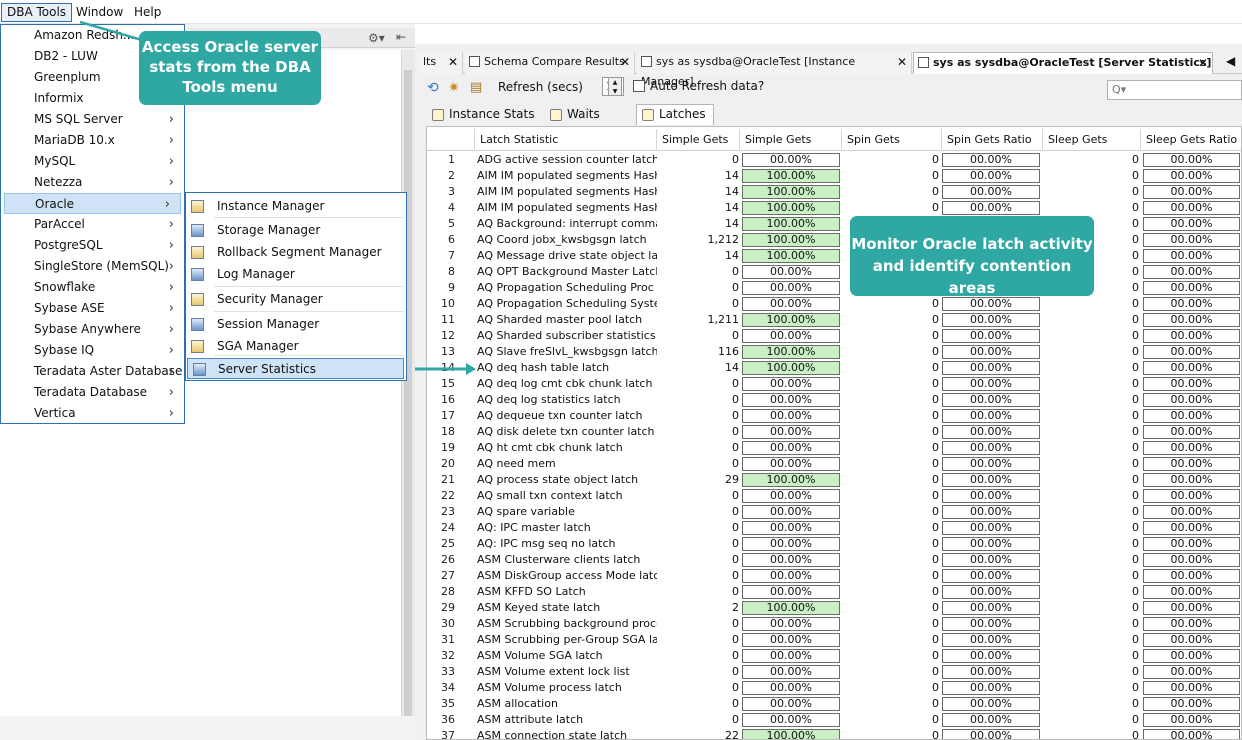 Image resolution: width=1242 pixels, height=740 pixels. Describe the element at coordinates (92, 203) in the screenshot. I see `menu-item-oracle: Oracle ›` at that location.